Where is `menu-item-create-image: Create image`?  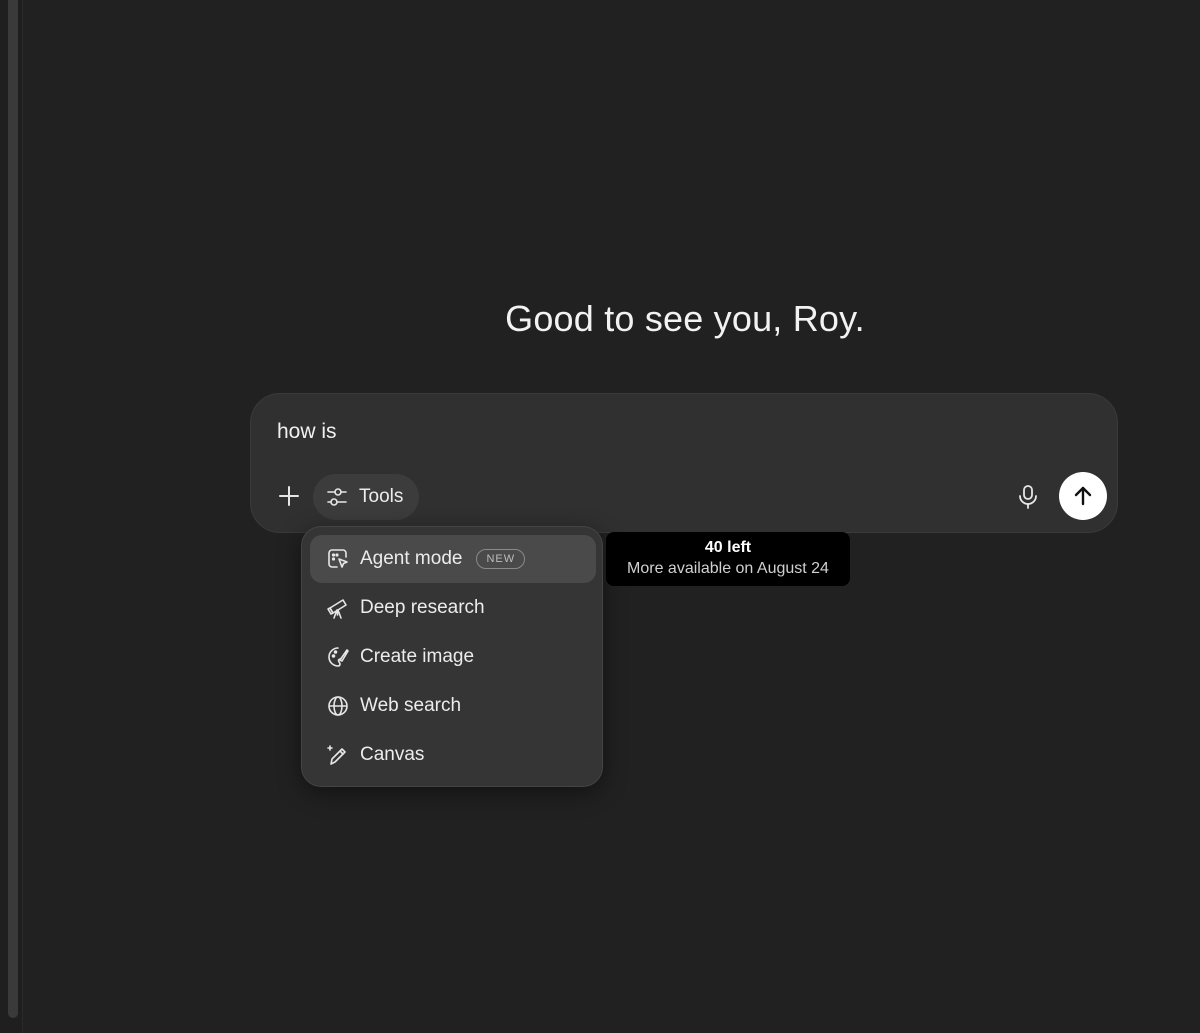
menu-item-create-image: Create image is located at coordinates (453, 657).